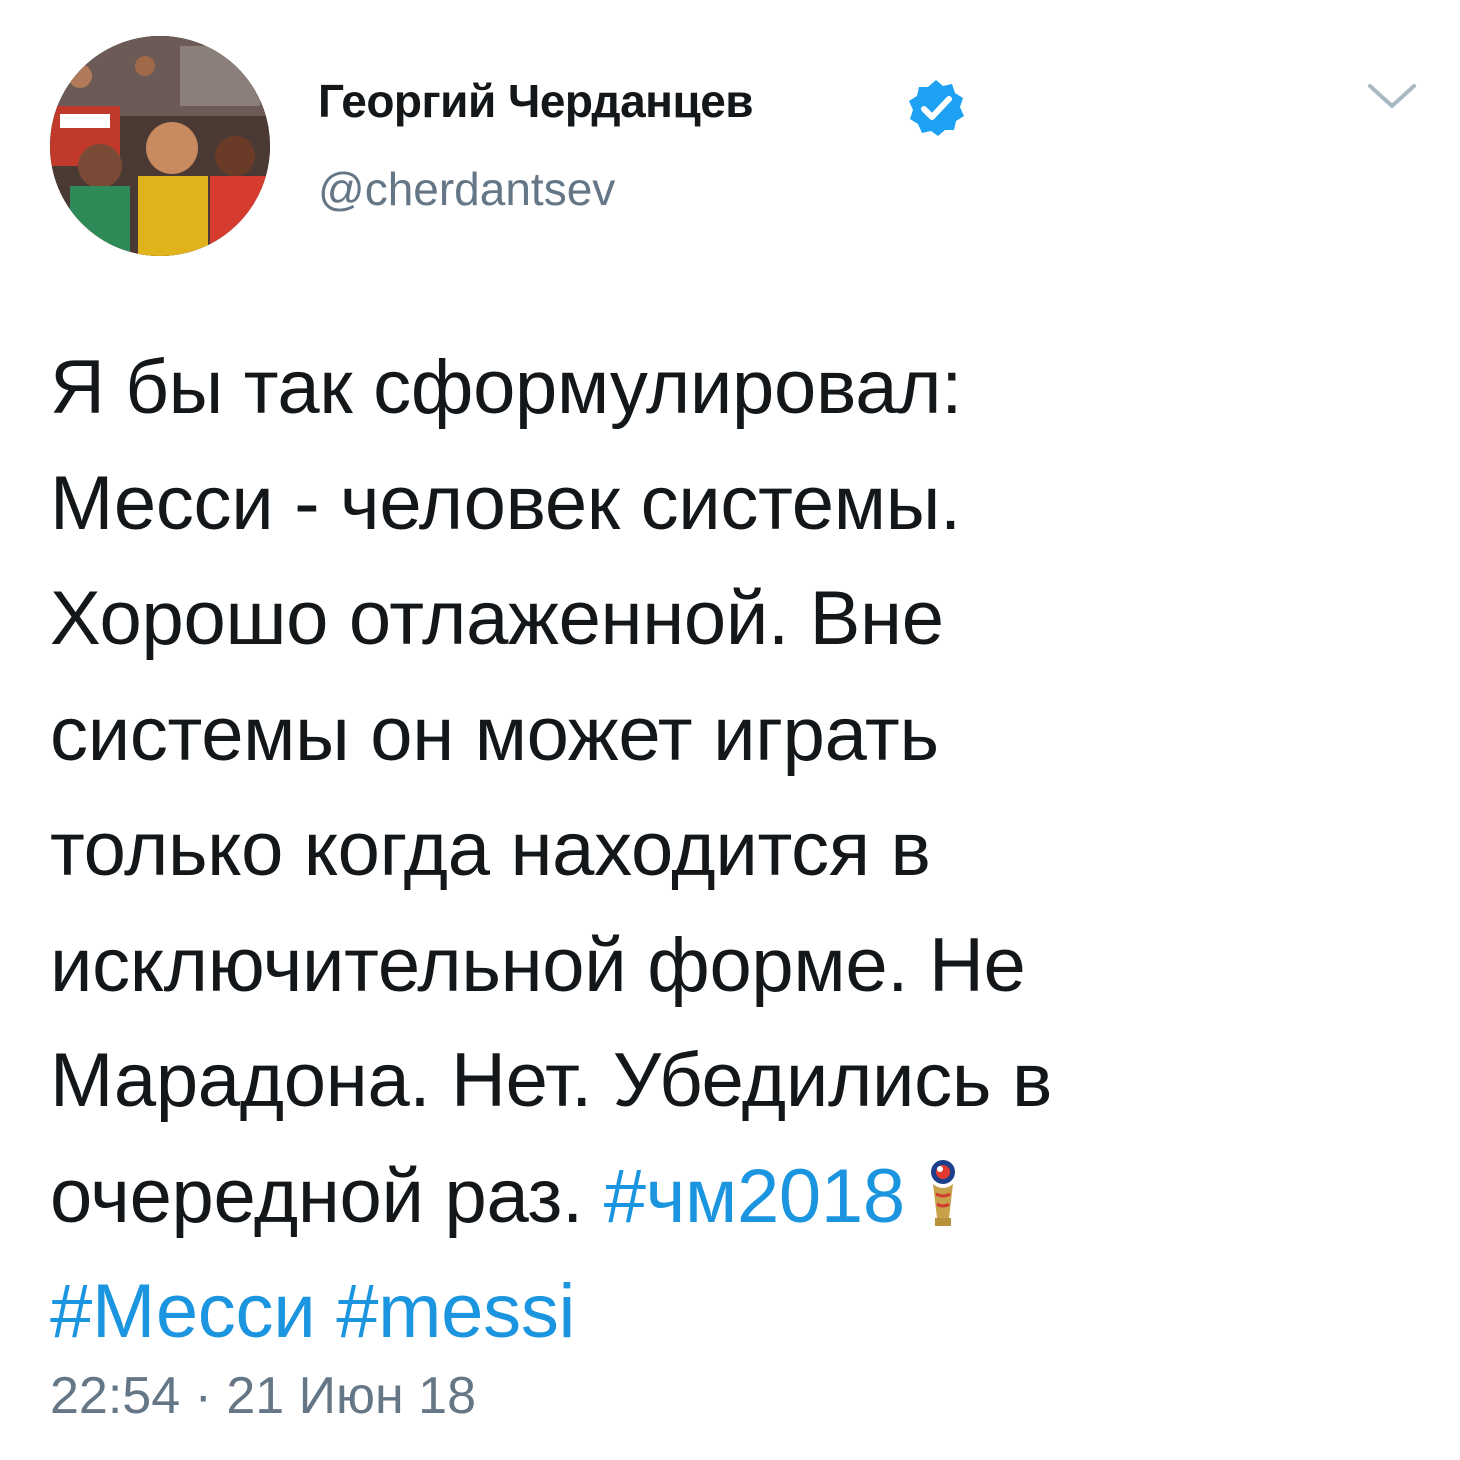  I want to click on tweet-line: исключительной форме. Не, so click(538, 965).